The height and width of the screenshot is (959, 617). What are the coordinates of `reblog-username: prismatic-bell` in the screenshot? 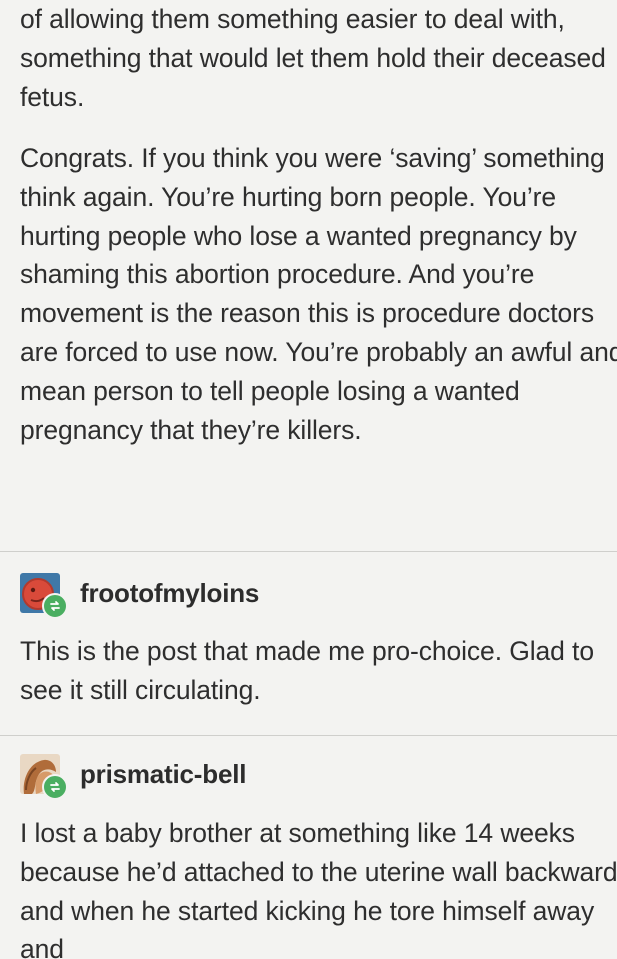 It's located at (163, 774).